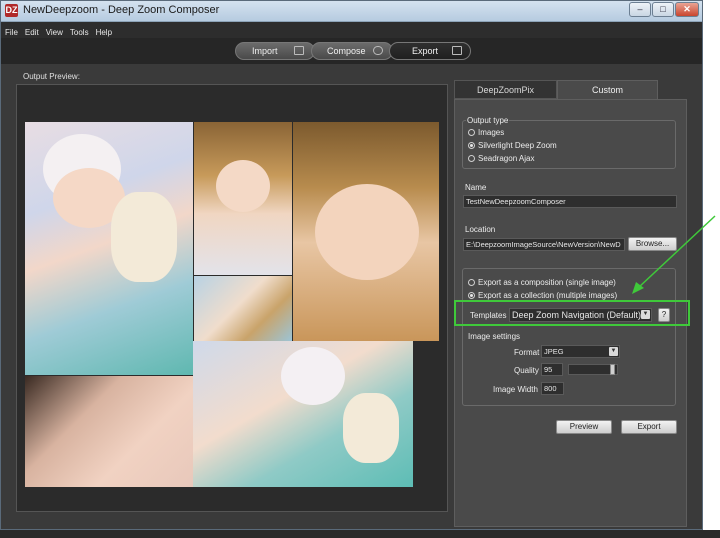 The image size is (720, 538). Describe the element at coordinates (471, 282) in the screenshot. I see `radio-composition` at that location.